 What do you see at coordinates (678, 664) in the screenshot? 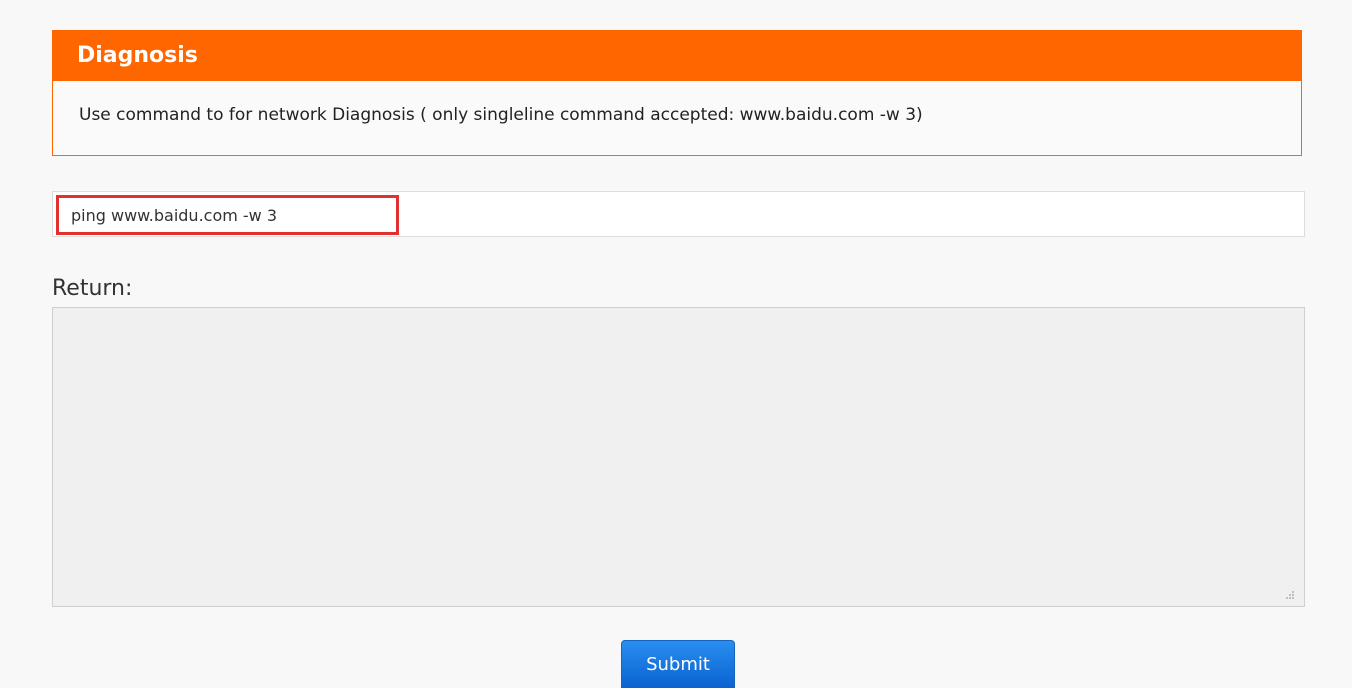
I see `submit-button: Submit` at bounding box center [678, 664].